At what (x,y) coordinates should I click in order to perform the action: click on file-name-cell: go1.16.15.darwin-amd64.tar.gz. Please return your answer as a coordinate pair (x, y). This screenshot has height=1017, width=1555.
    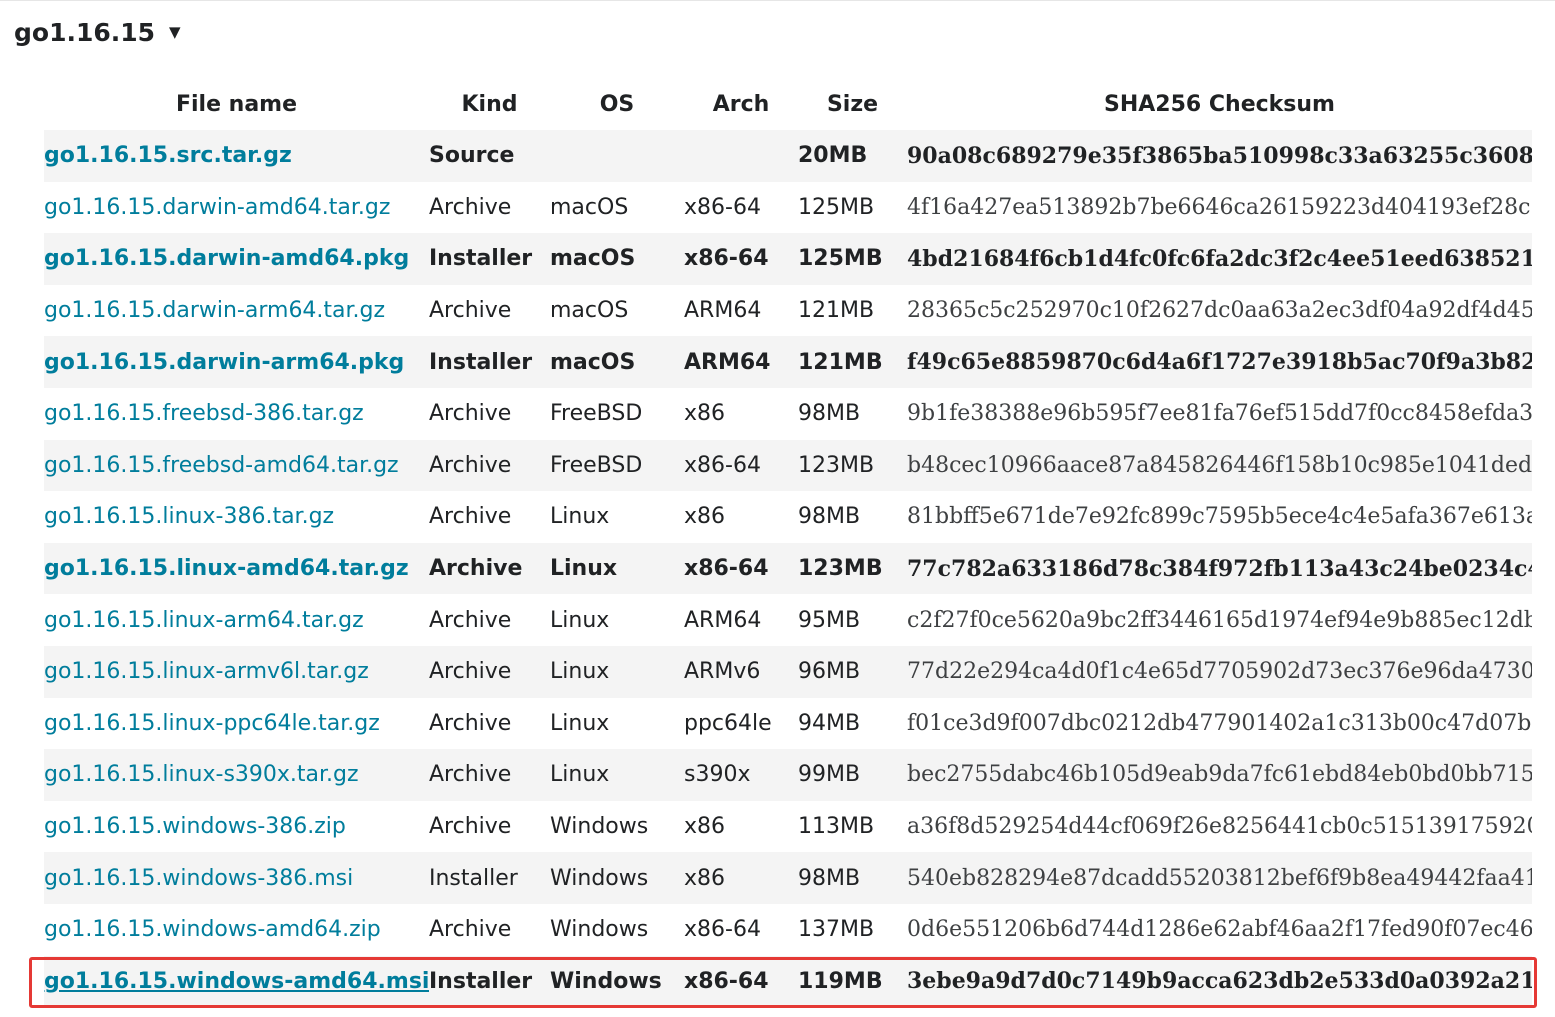
    Looking at the image, I should click on (236, 208).